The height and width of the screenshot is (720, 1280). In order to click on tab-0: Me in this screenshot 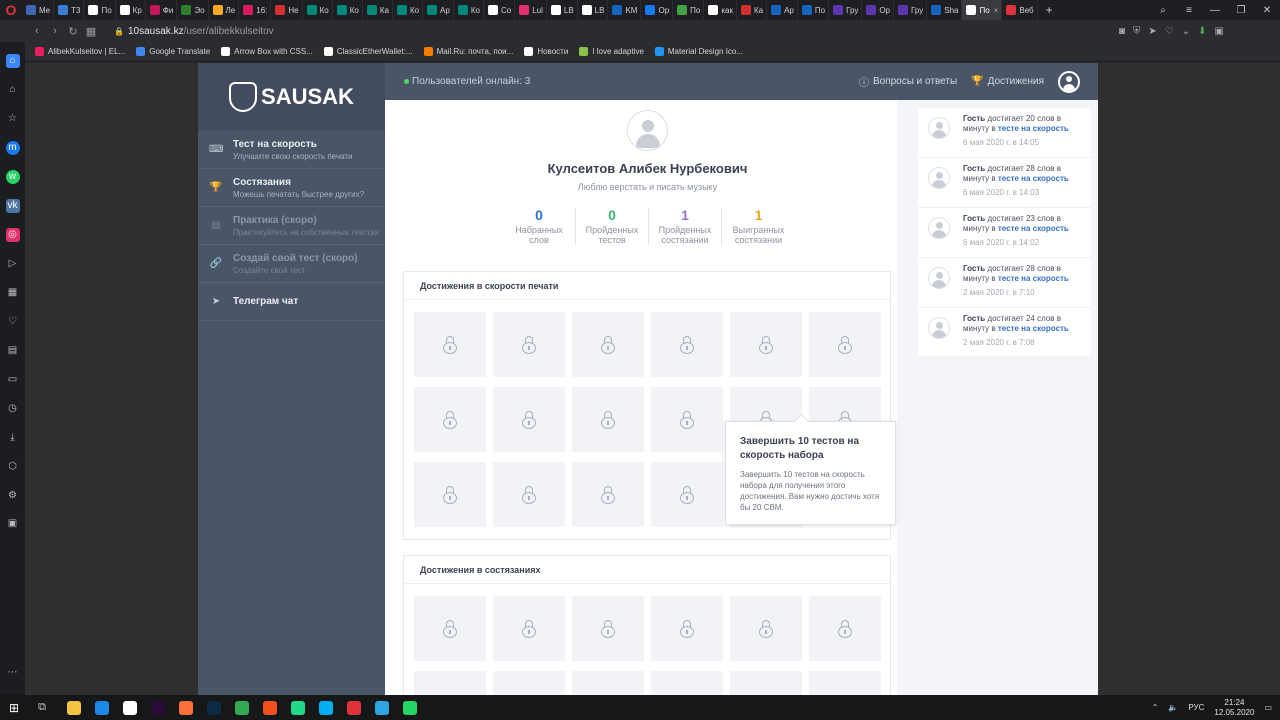, I will do `click(38, 10)`.